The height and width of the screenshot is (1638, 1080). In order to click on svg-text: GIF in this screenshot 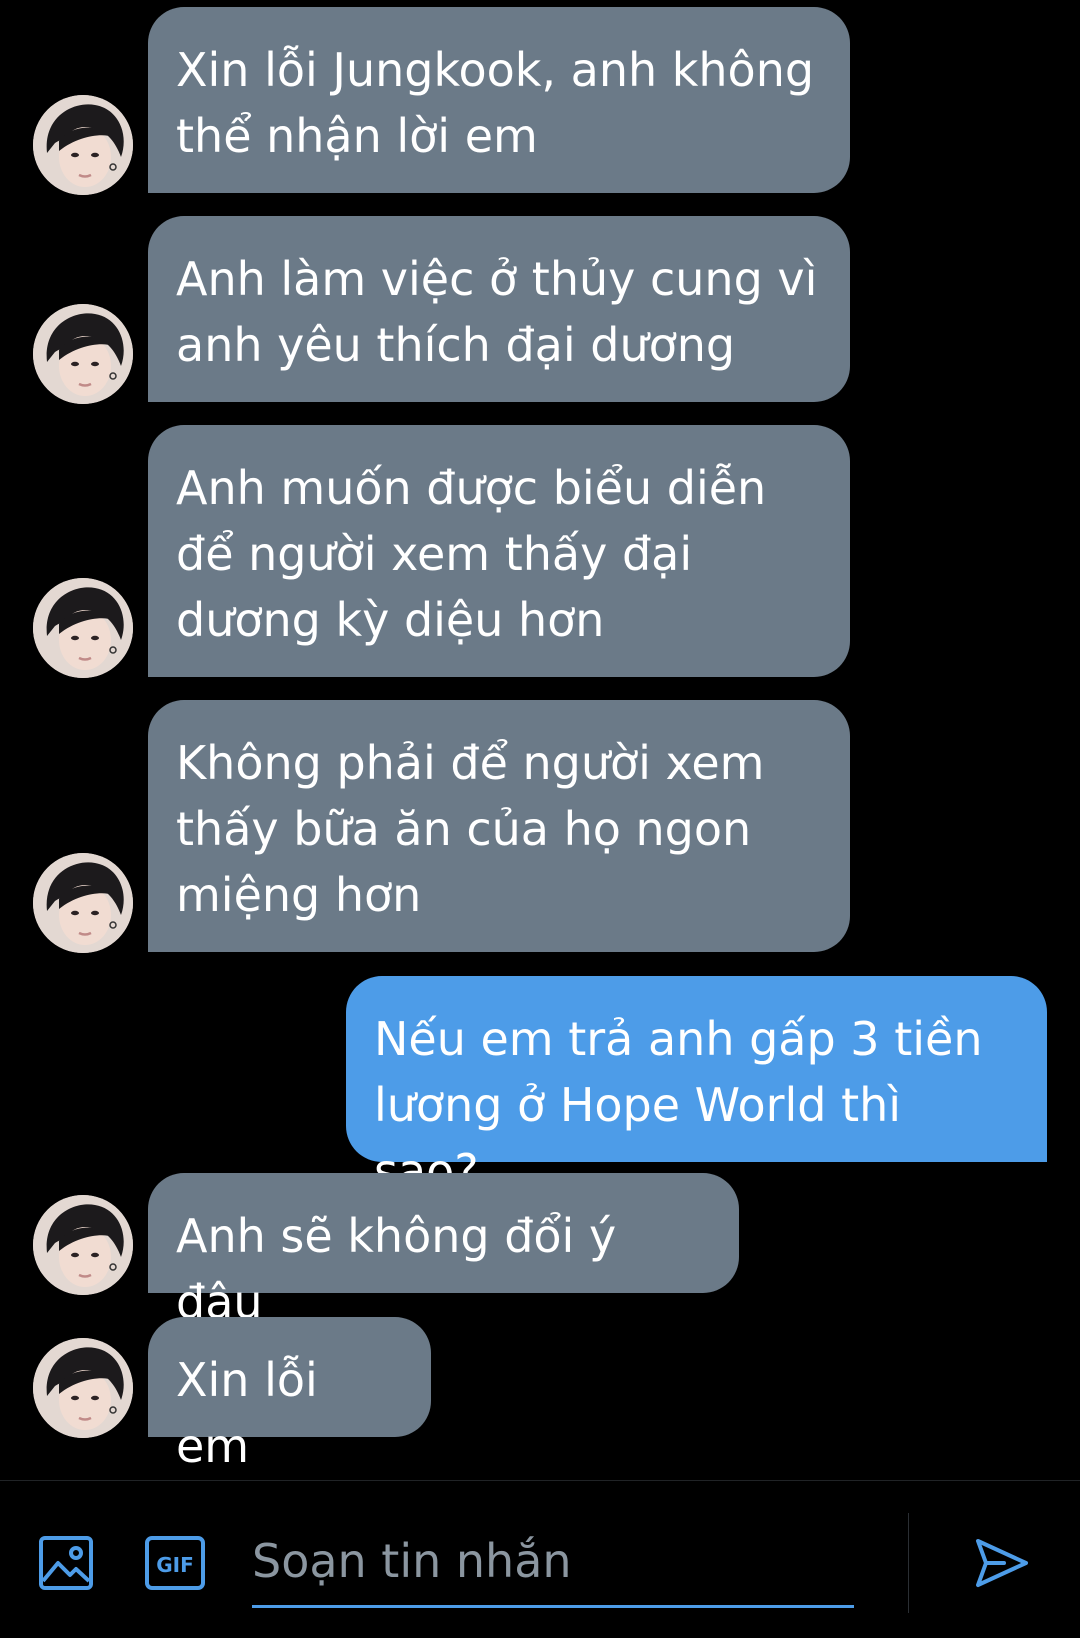, I will do `click(175, 1565)`.